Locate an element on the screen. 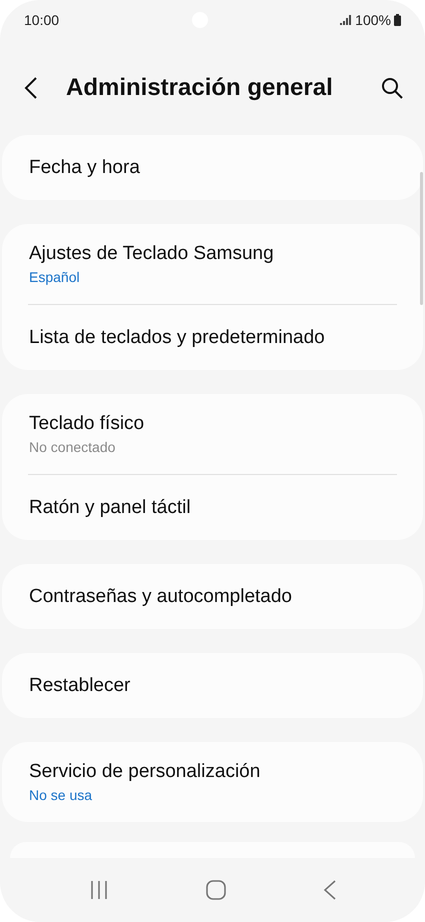 The height and width of the screenshot is (922, 425). search-icon is located at coordinates (392, 87).